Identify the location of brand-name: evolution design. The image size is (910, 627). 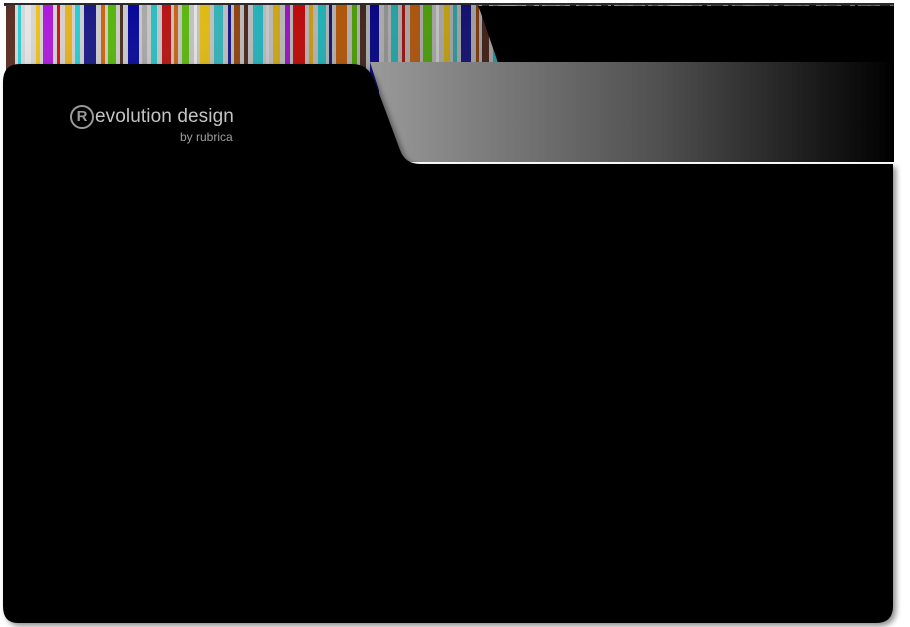
(164, 116).